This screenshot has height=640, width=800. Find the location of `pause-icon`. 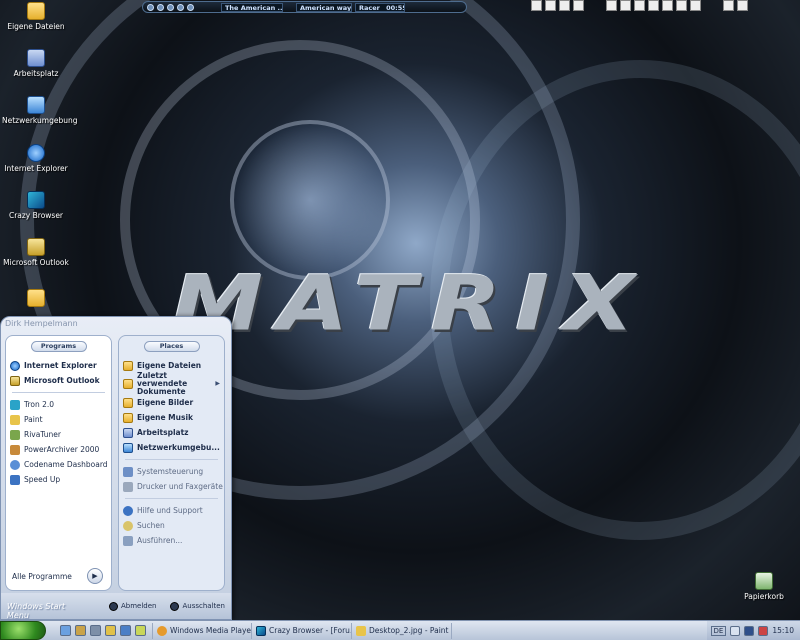

pause-icon is located at coordinates (160, 7).